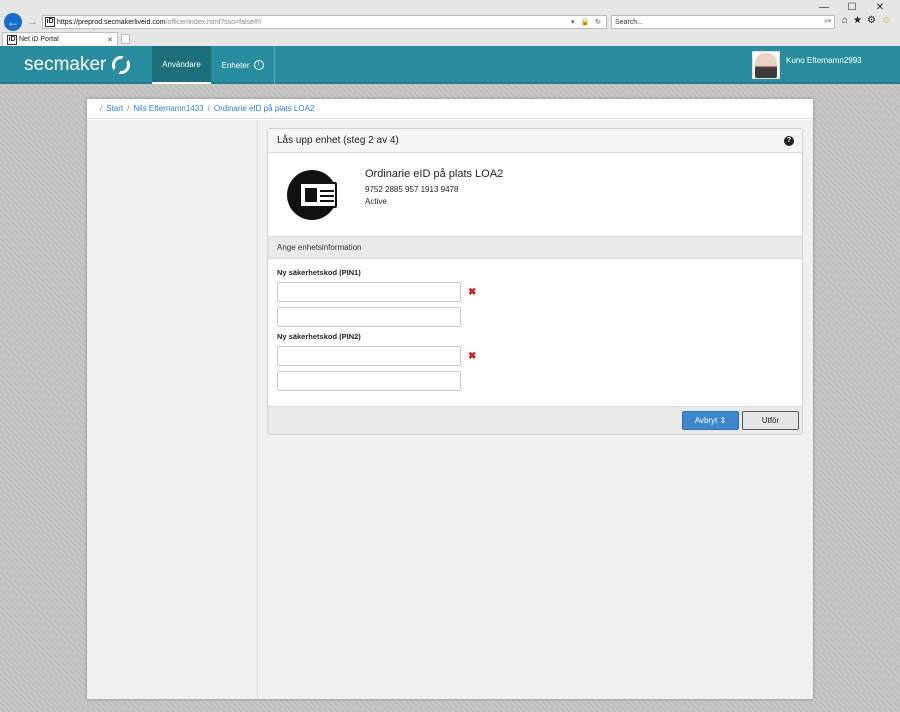 The height and width of the screenshot is (712, 900). I want to click on nav-devices: Enheter !, so click(243, 65).